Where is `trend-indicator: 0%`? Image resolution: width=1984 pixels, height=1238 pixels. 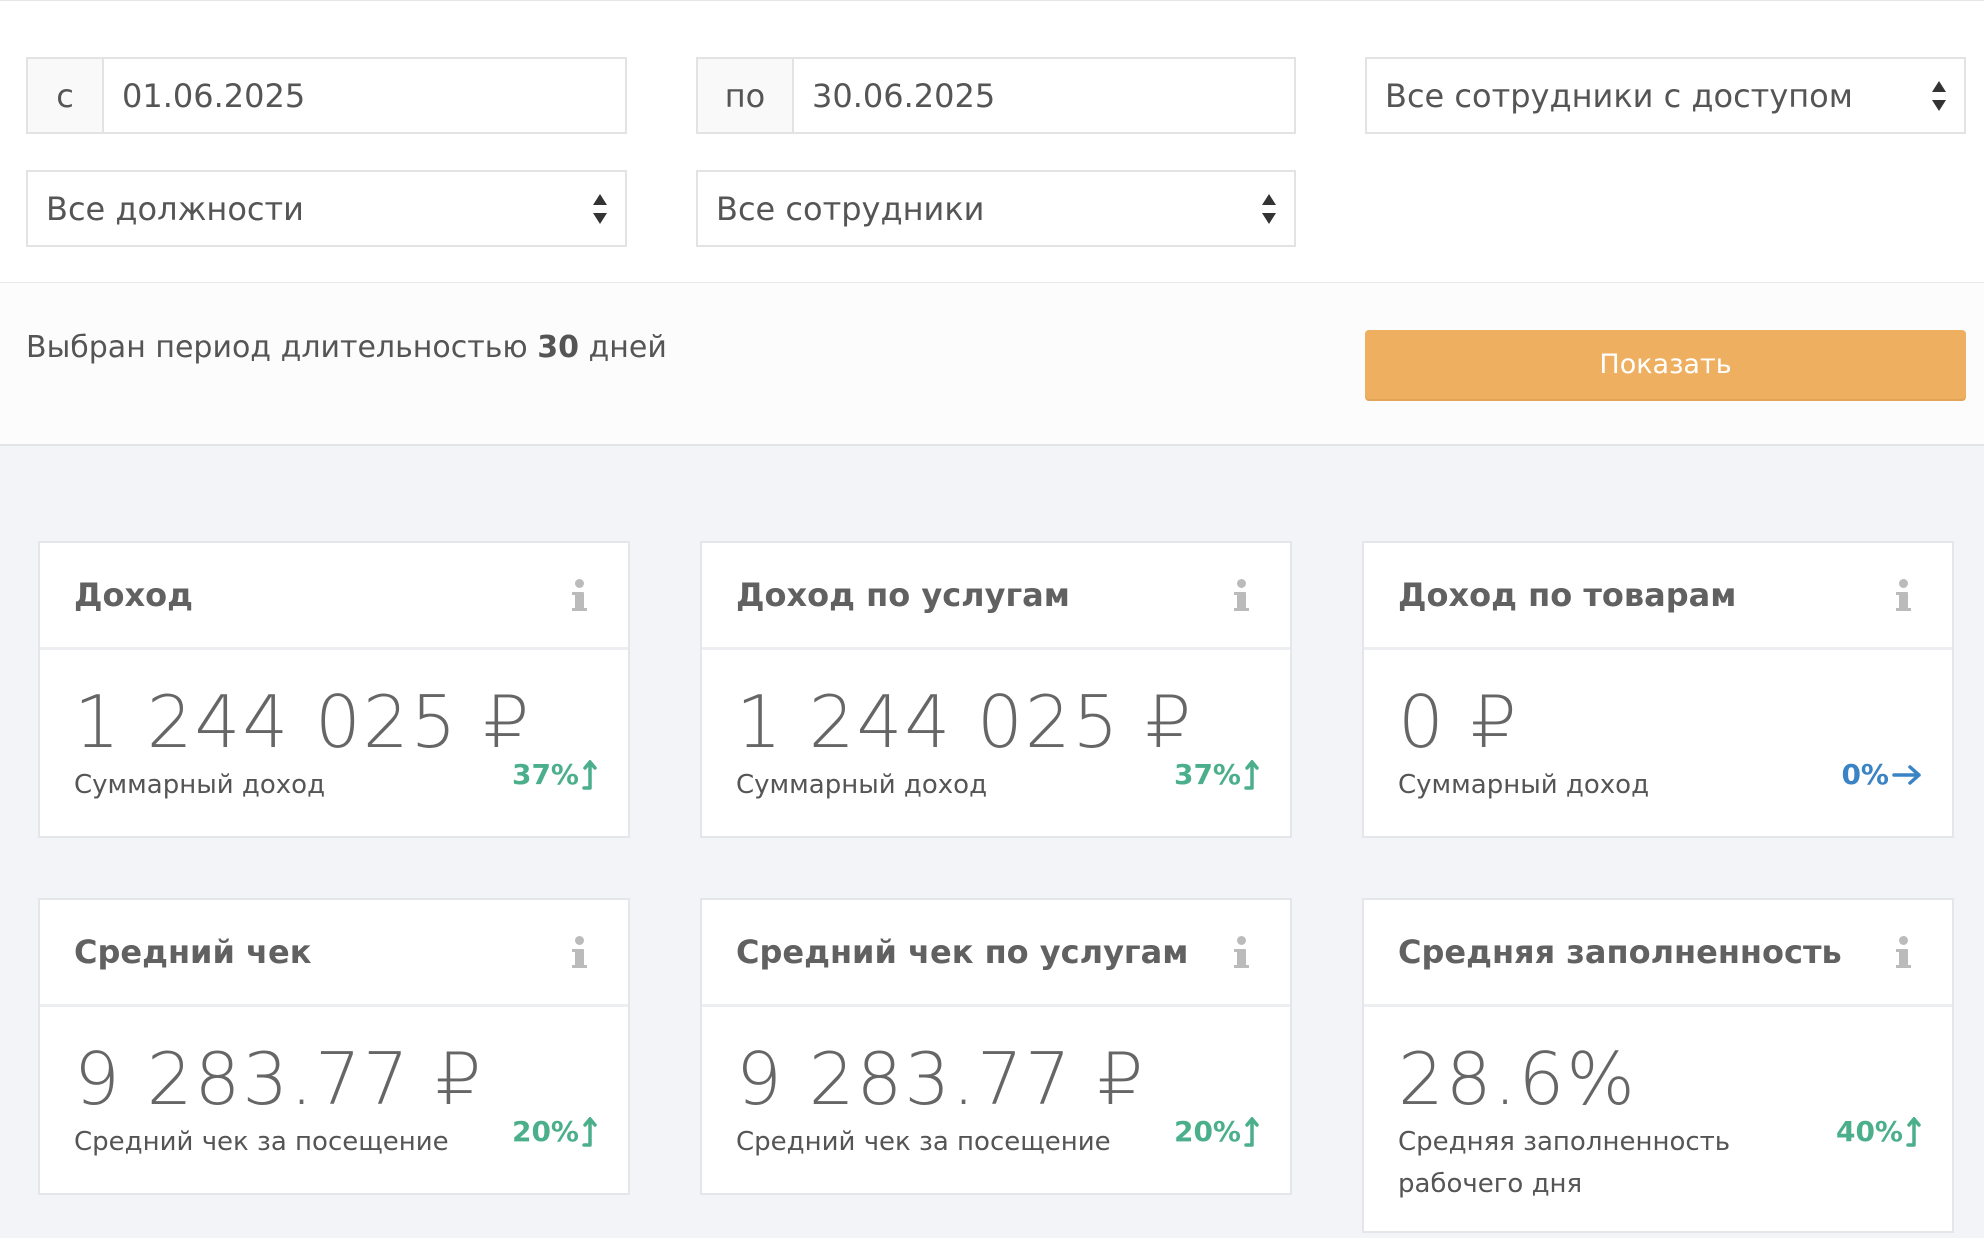 trend-indicator: 0% is located at coordinates (1881, 774).